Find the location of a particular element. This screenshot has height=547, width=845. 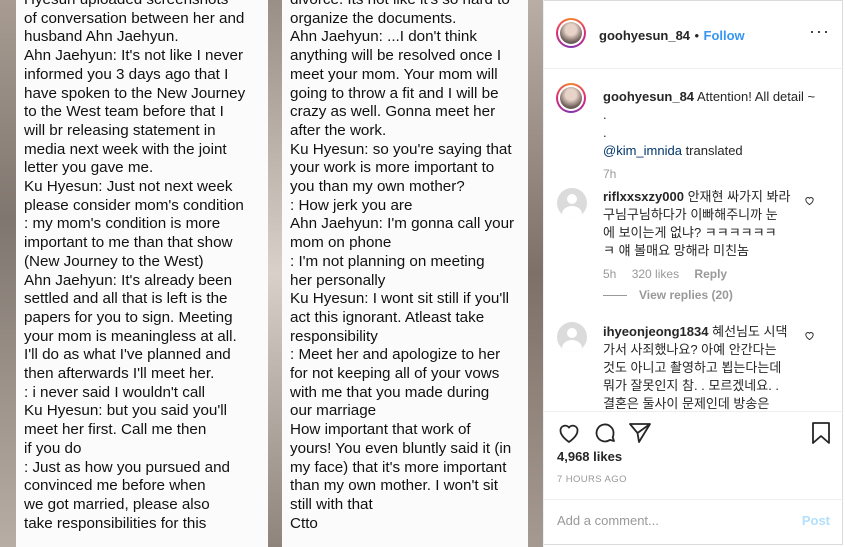

text-line: crazy as well. Gonna meet her is located at coordinates (393, 112).